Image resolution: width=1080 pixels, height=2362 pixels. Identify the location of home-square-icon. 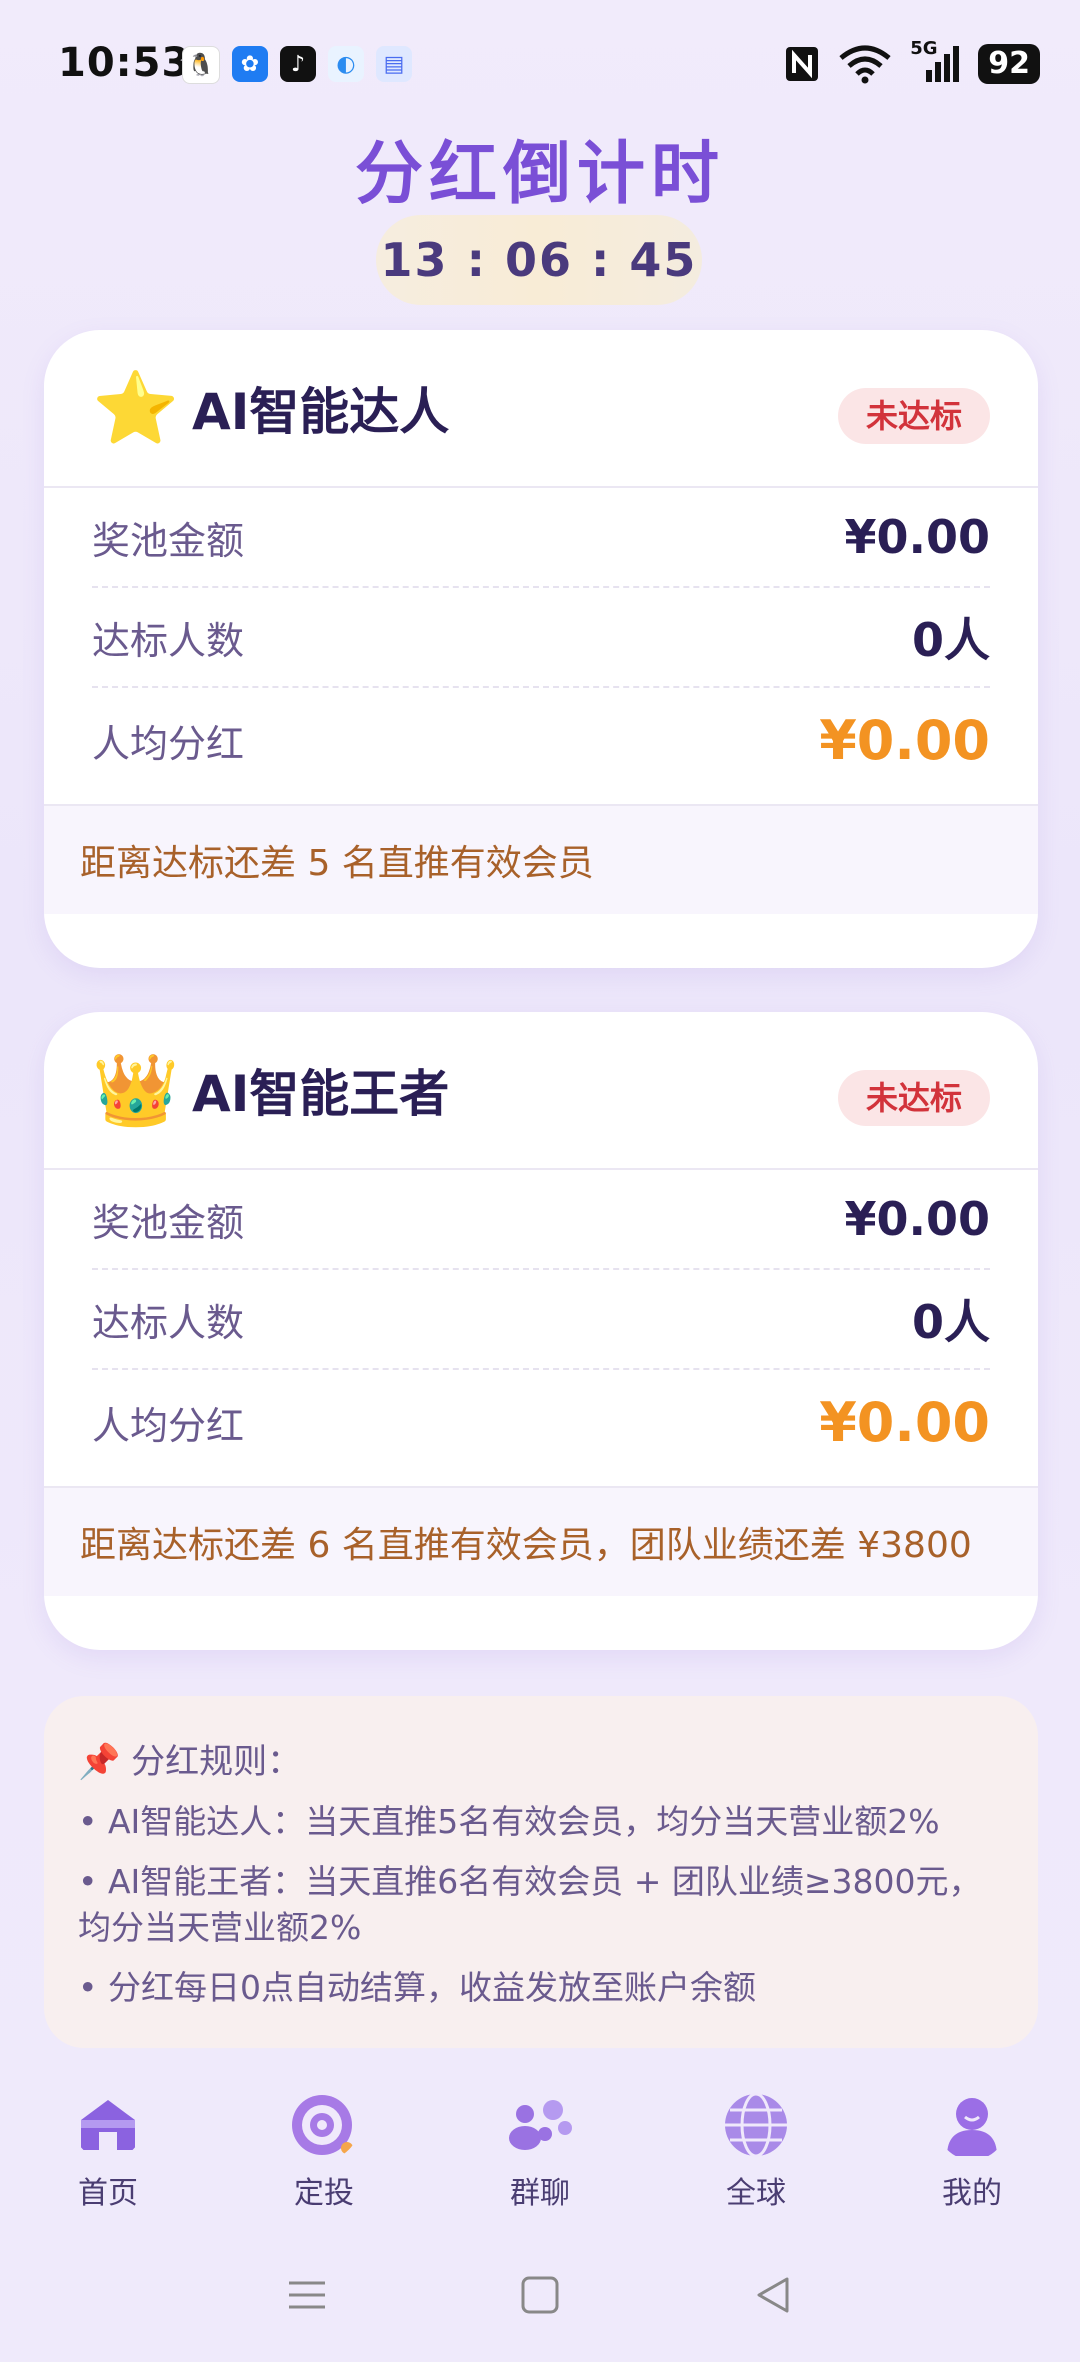
(540, 2295).